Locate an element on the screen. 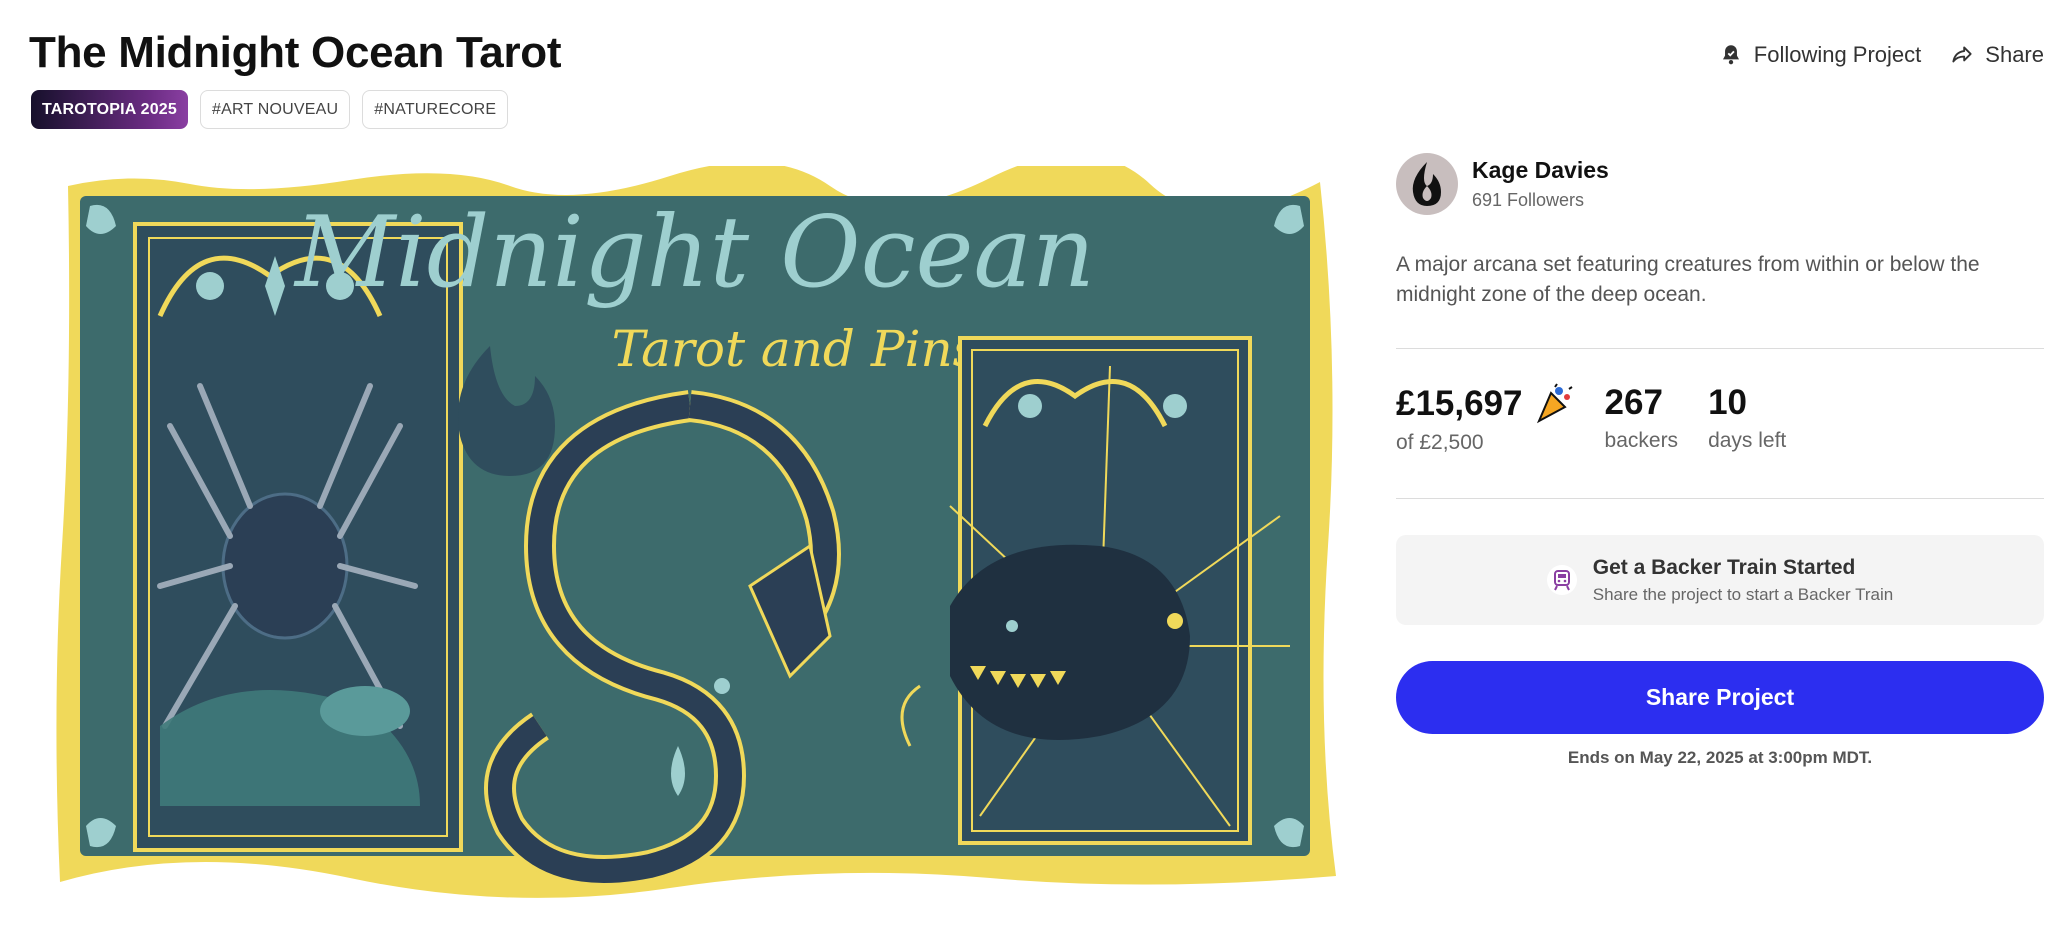 Image resolution: width=2065 pixels, height=931 pixels. days-left-count: 10 is located at coordinates (1727, 402).